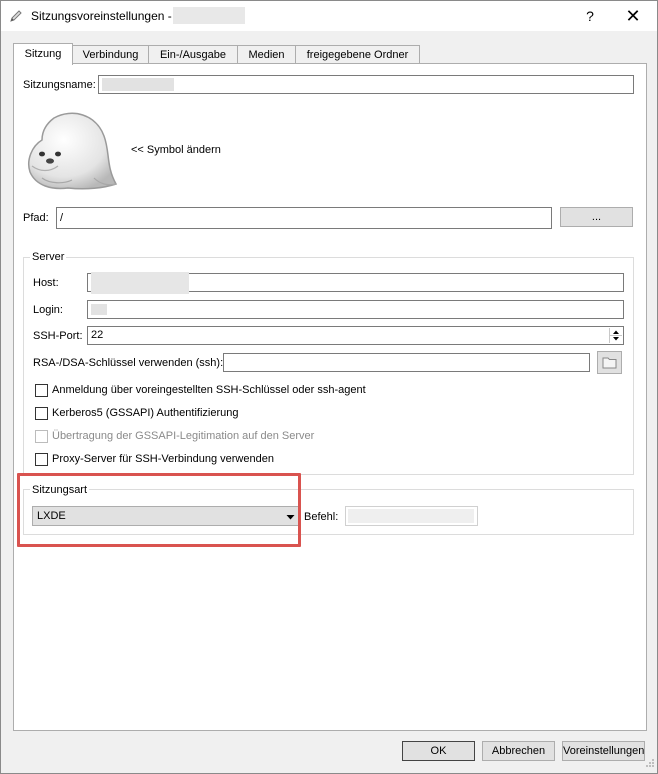  Describe the element at coordinates (304, 218) in the screenshot. I see `path-input: /` at that location.